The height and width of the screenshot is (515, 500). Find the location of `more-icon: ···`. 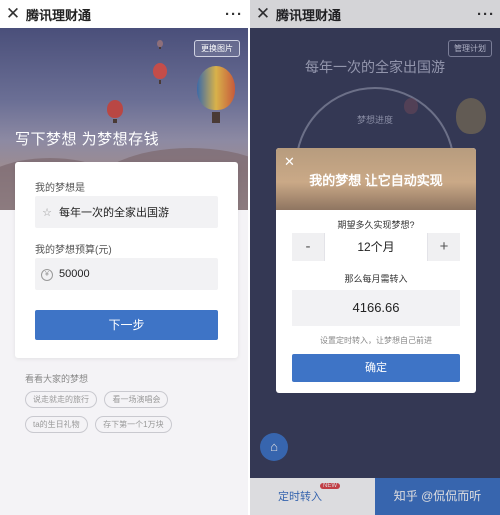

more-icon: ··· is located at coordinates (234, 14).